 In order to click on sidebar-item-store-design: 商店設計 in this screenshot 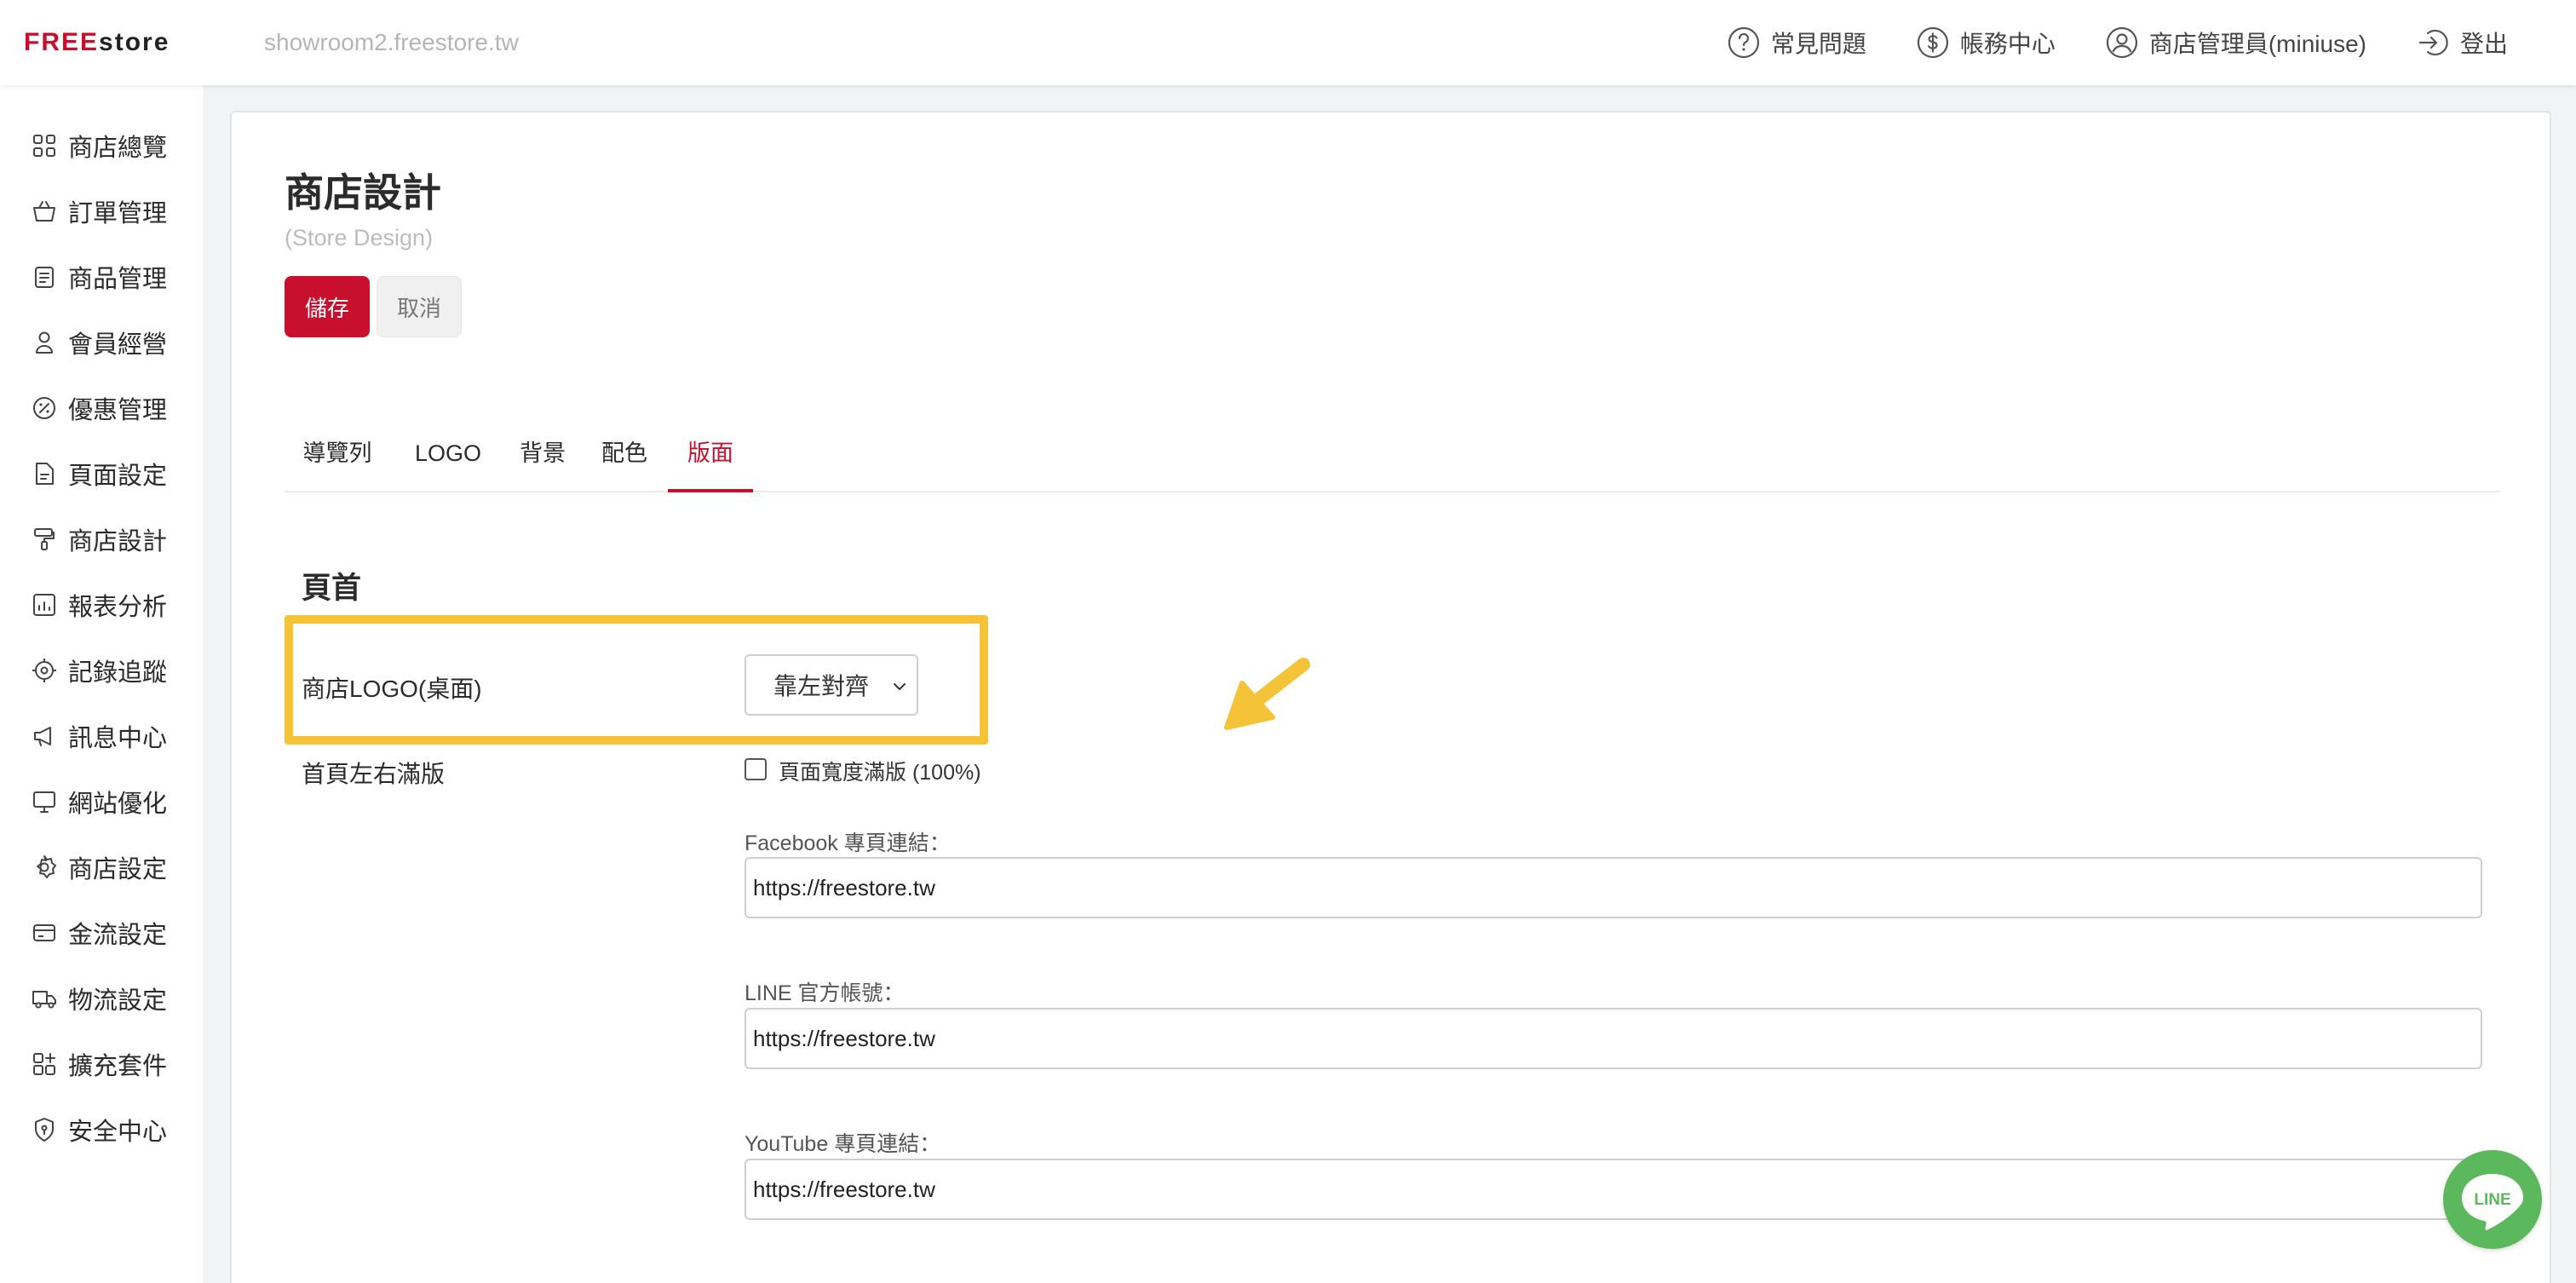, I will do `click(99, 539)`.